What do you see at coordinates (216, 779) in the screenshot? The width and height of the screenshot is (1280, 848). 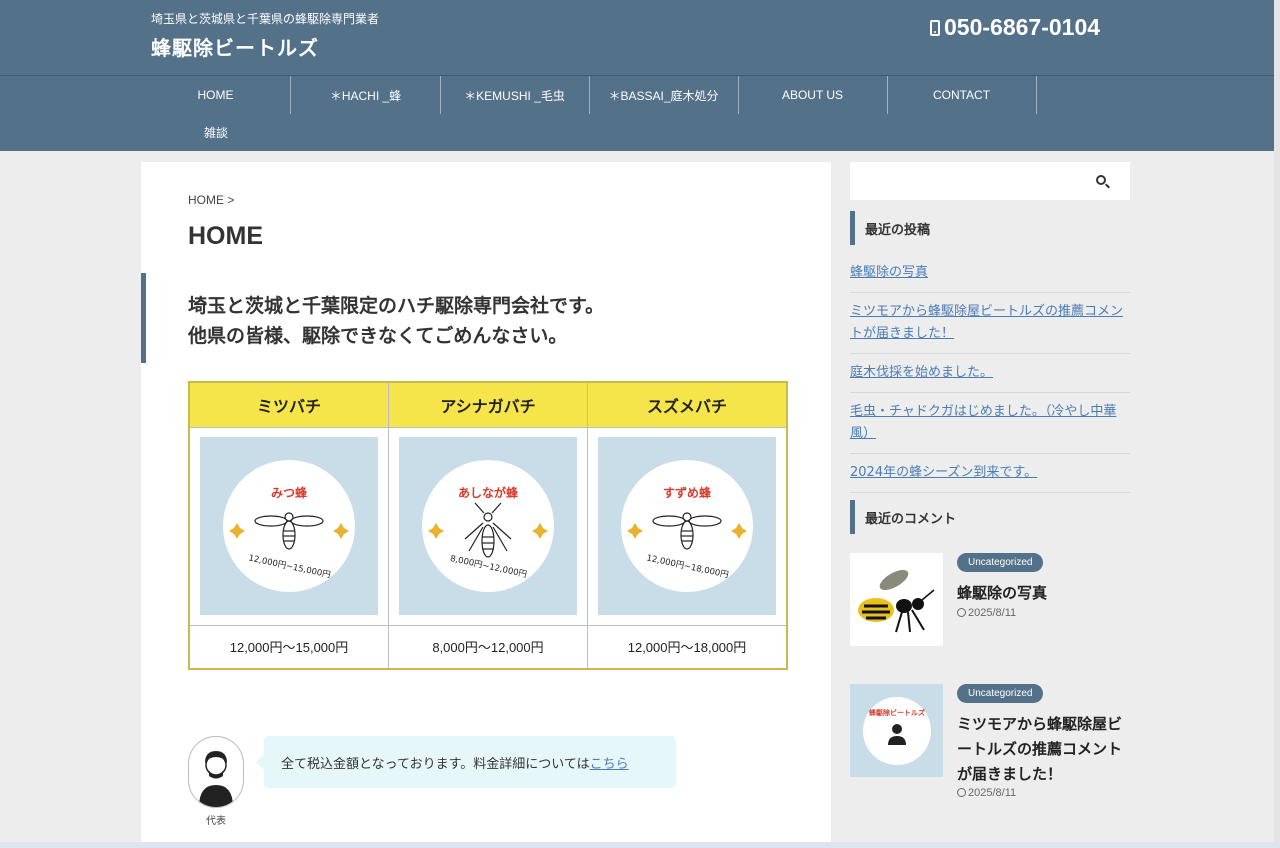 I see `person-icon` at bounding box center [216, 779].